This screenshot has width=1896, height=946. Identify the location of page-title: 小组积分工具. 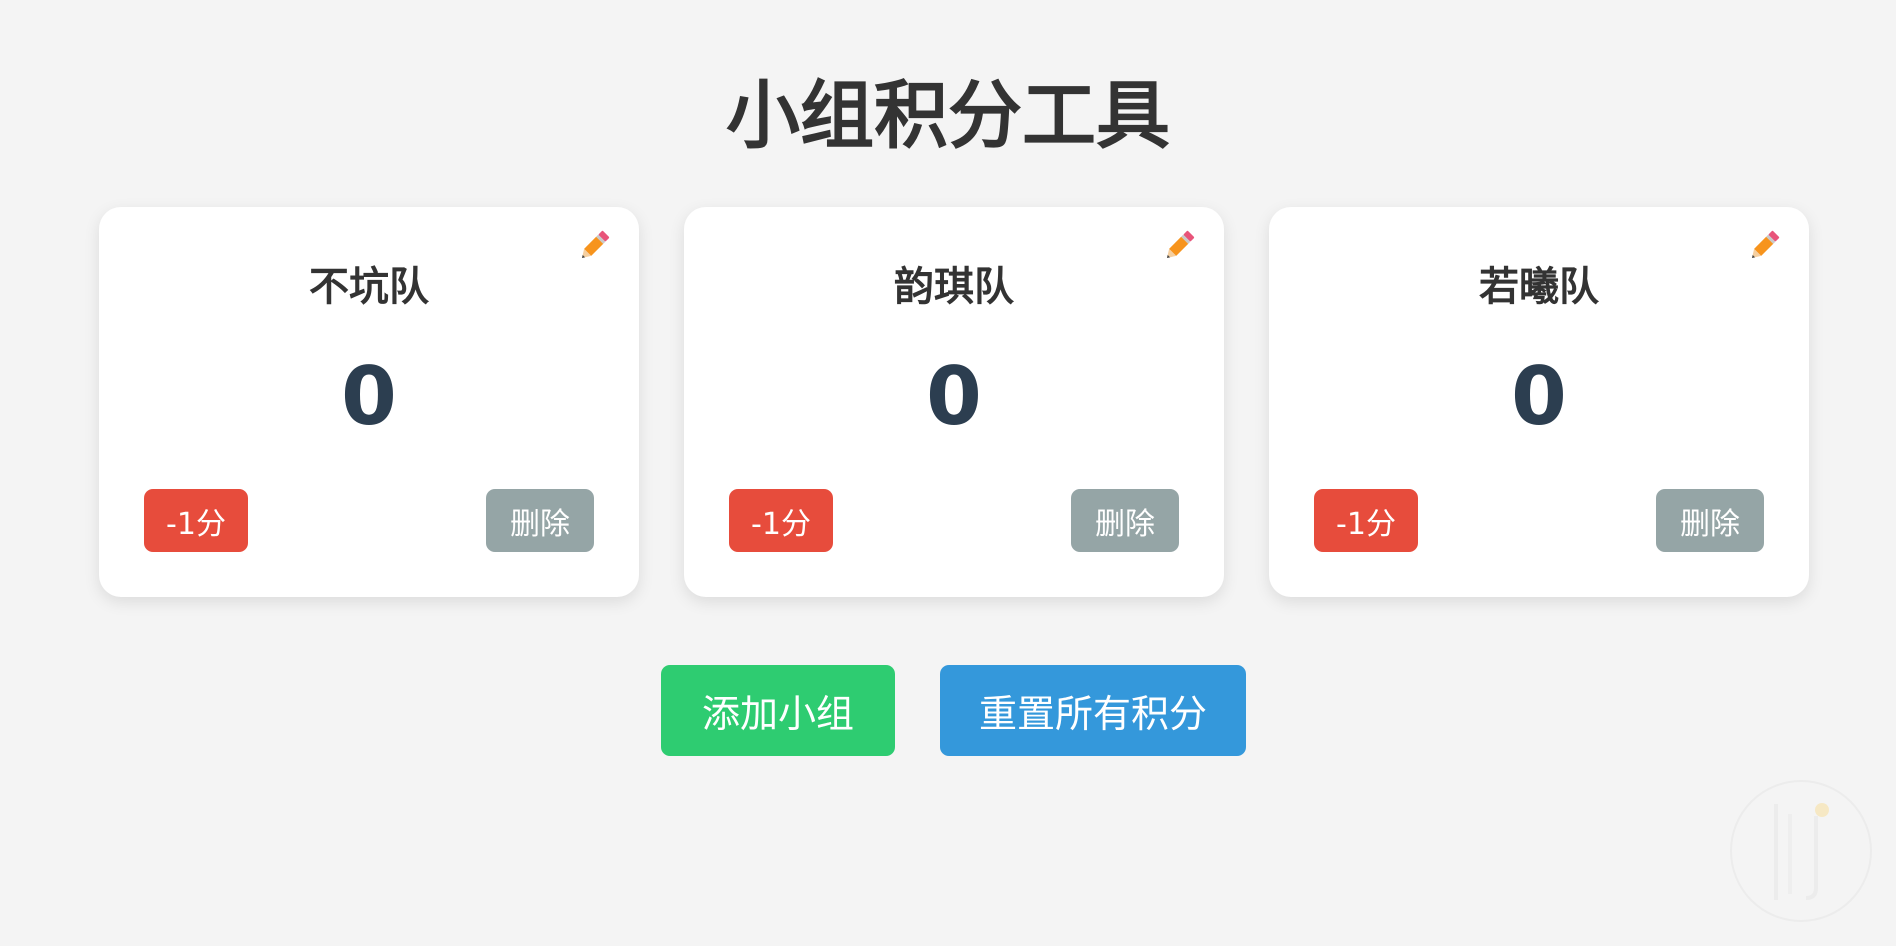
(948, 116).